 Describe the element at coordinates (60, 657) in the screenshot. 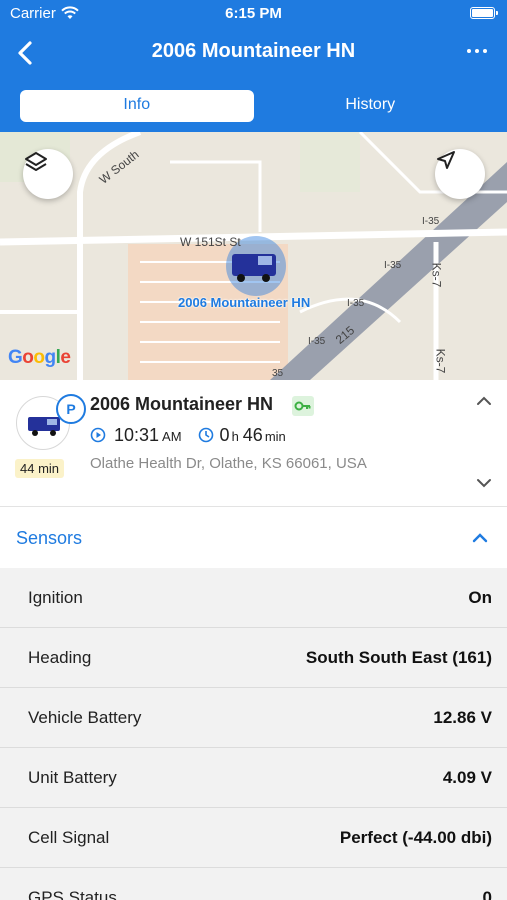

I see `sensor-label: Heading` at that location.